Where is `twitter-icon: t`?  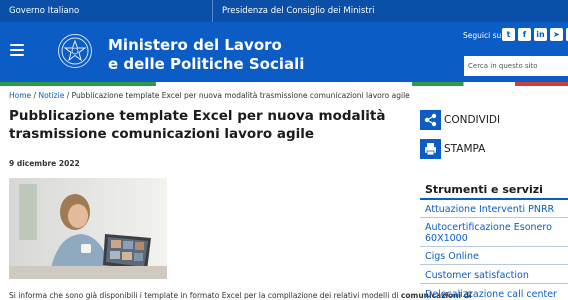
twitter-icon: t is located at coordinates (508, 34).